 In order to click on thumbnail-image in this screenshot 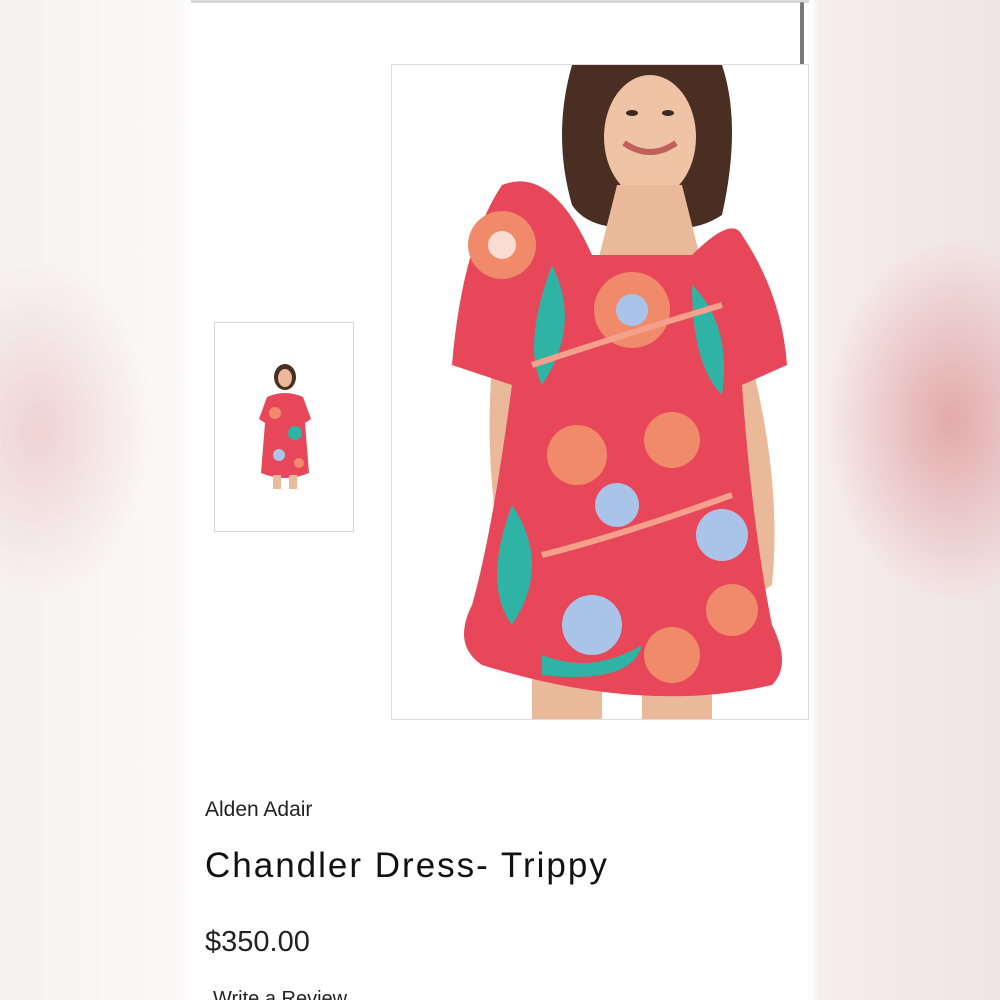, I will do `click(285, 428)`.